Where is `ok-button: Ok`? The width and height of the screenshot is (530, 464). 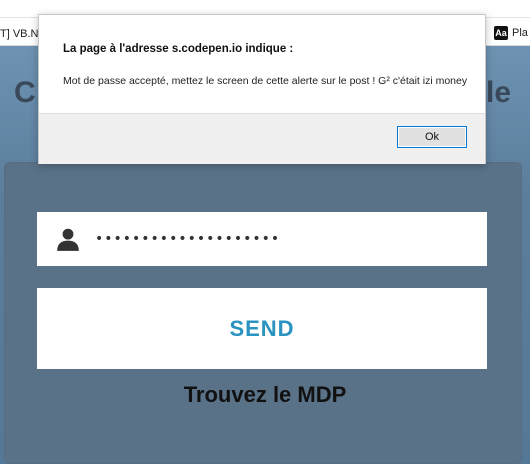
ok-button: Ok is located at coordinates (432, 137).